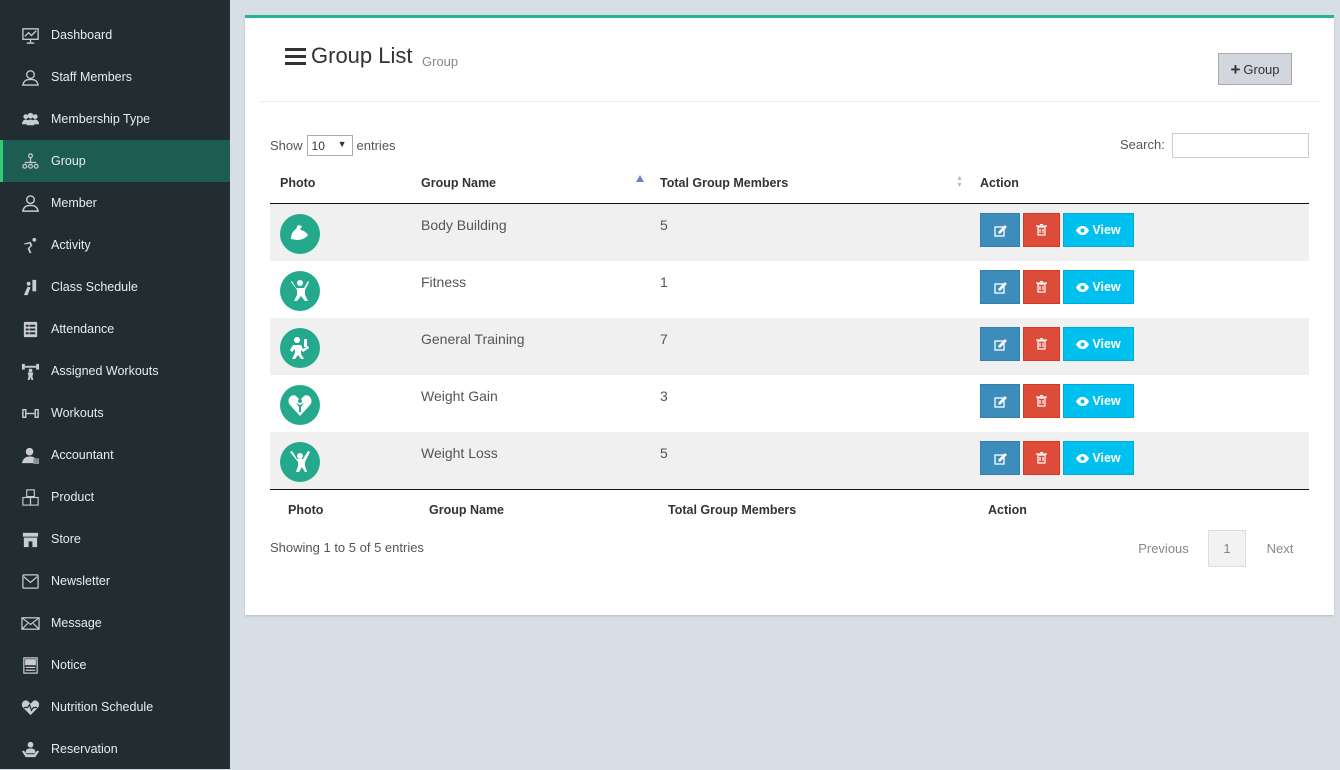 Image resolution: width=1340 pixels, height=770 pixels. I want to click on group-name: Fitness, so click(444, 282).